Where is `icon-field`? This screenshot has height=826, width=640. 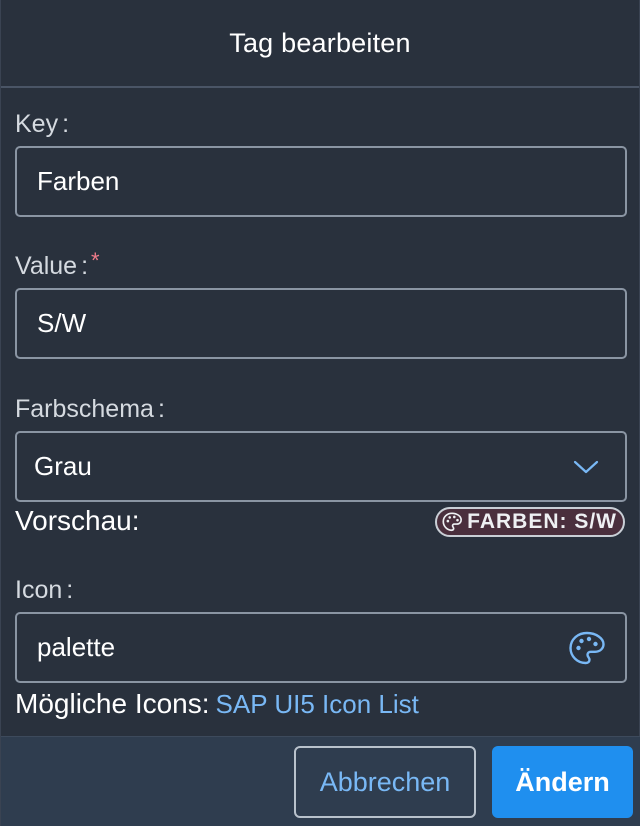
icon-field is located at coordinates (321, 647).